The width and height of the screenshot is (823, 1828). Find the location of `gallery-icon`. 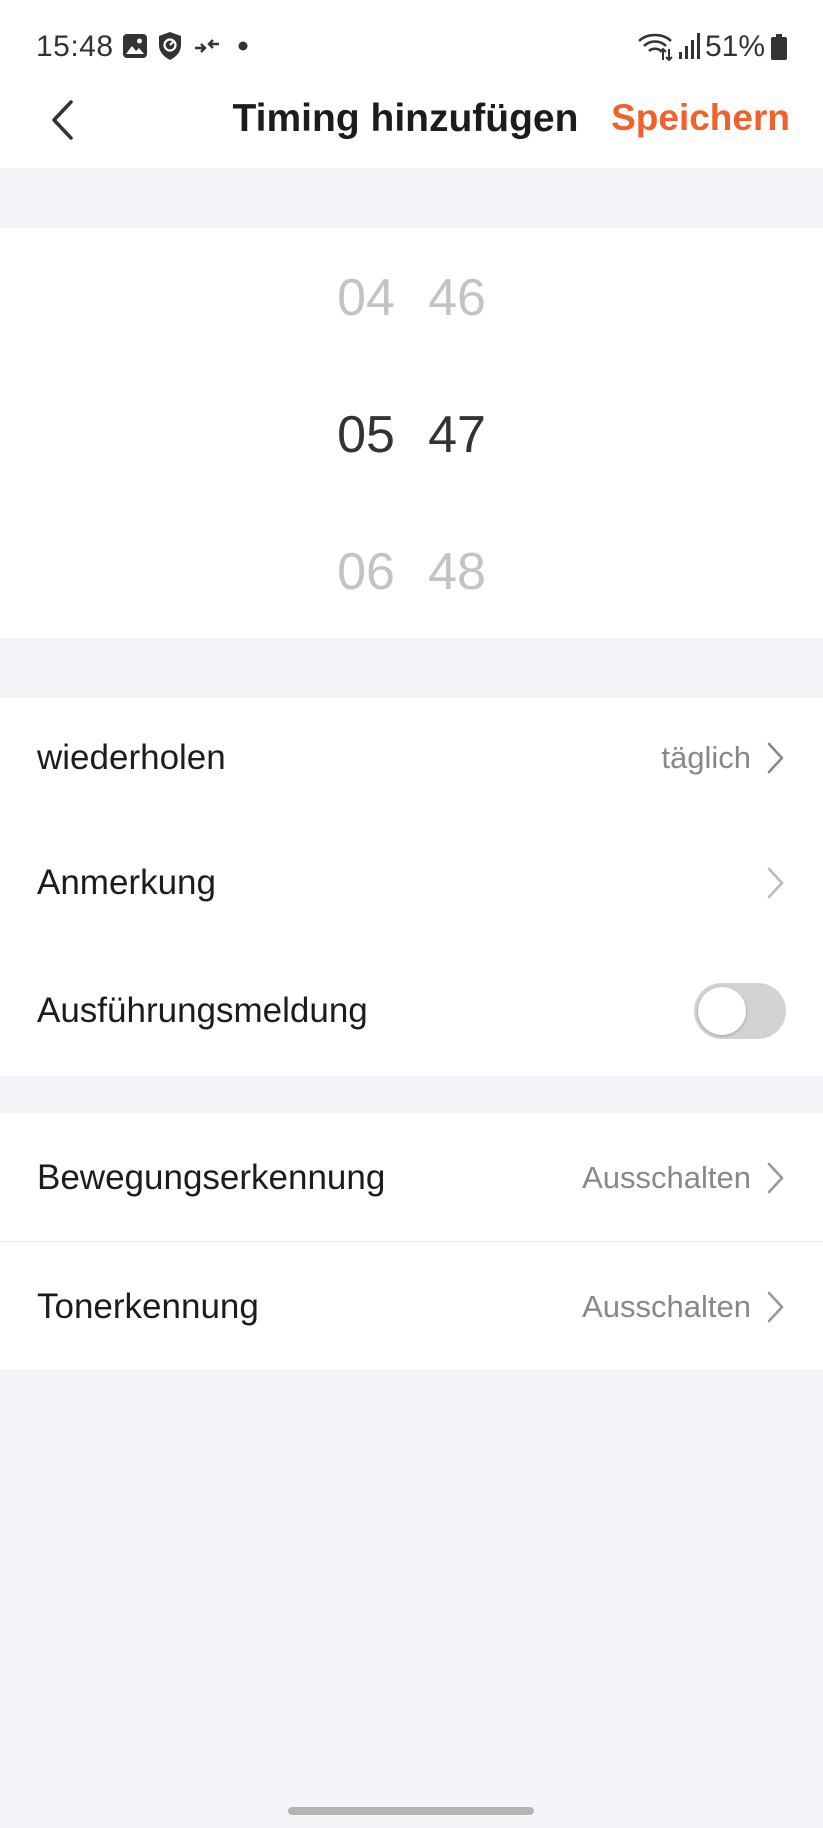

gallery-icon is located at coordinates (135, 46).